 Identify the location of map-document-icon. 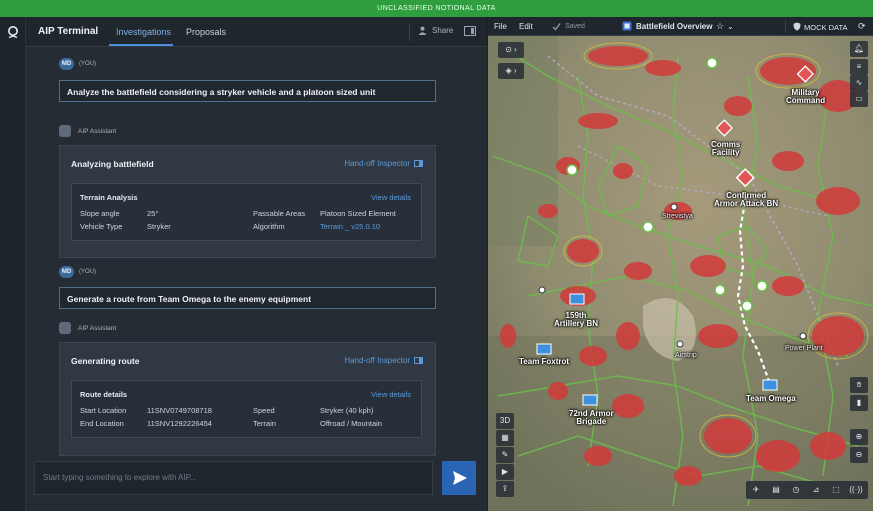
(627, 26).